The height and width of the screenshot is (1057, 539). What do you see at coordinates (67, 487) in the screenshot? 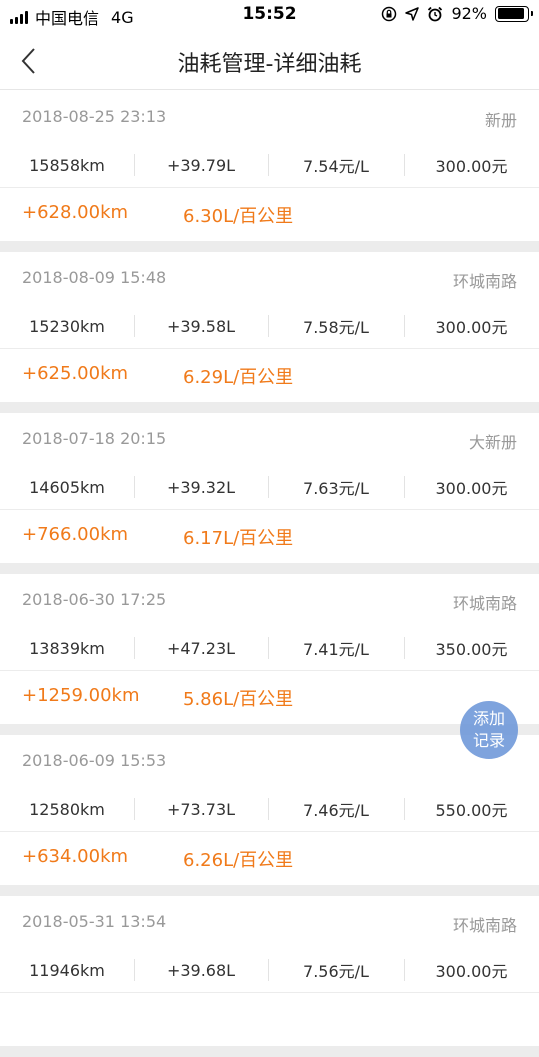
I see `record-odometer: 14605km` at bounding box center [67, 487].